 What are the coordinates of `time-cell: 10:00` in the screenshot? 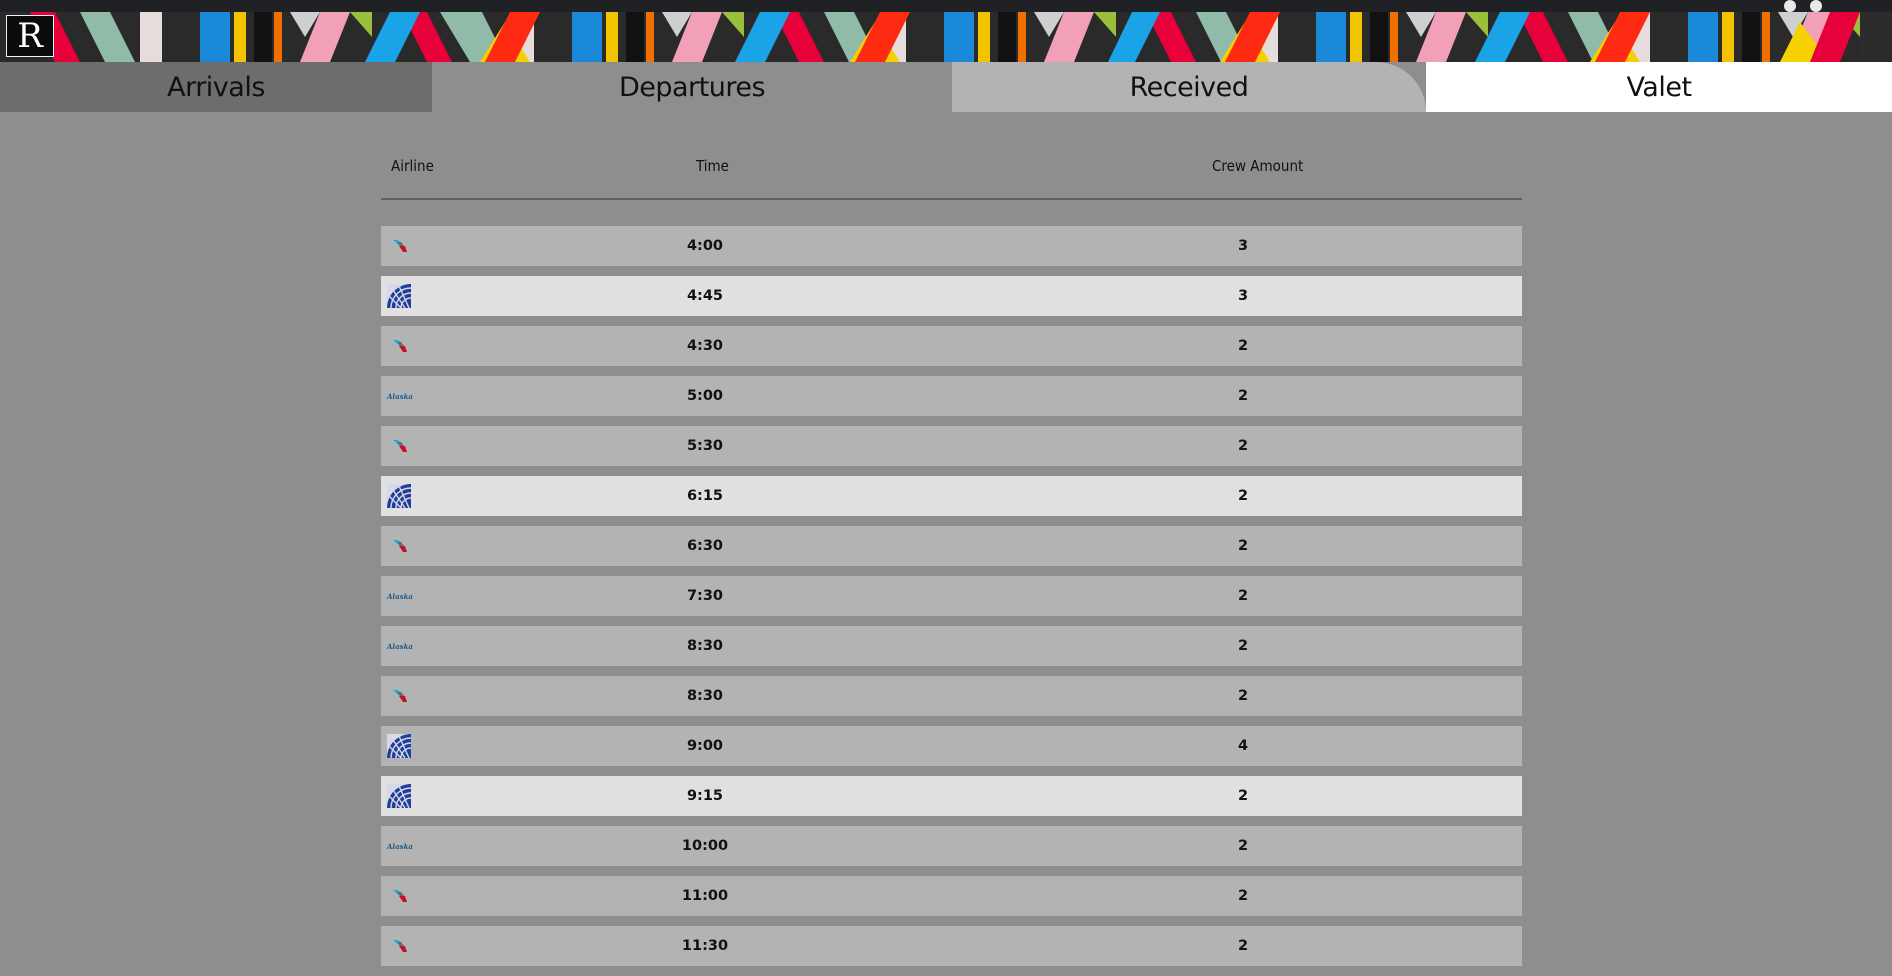 It's located at (705, 846).